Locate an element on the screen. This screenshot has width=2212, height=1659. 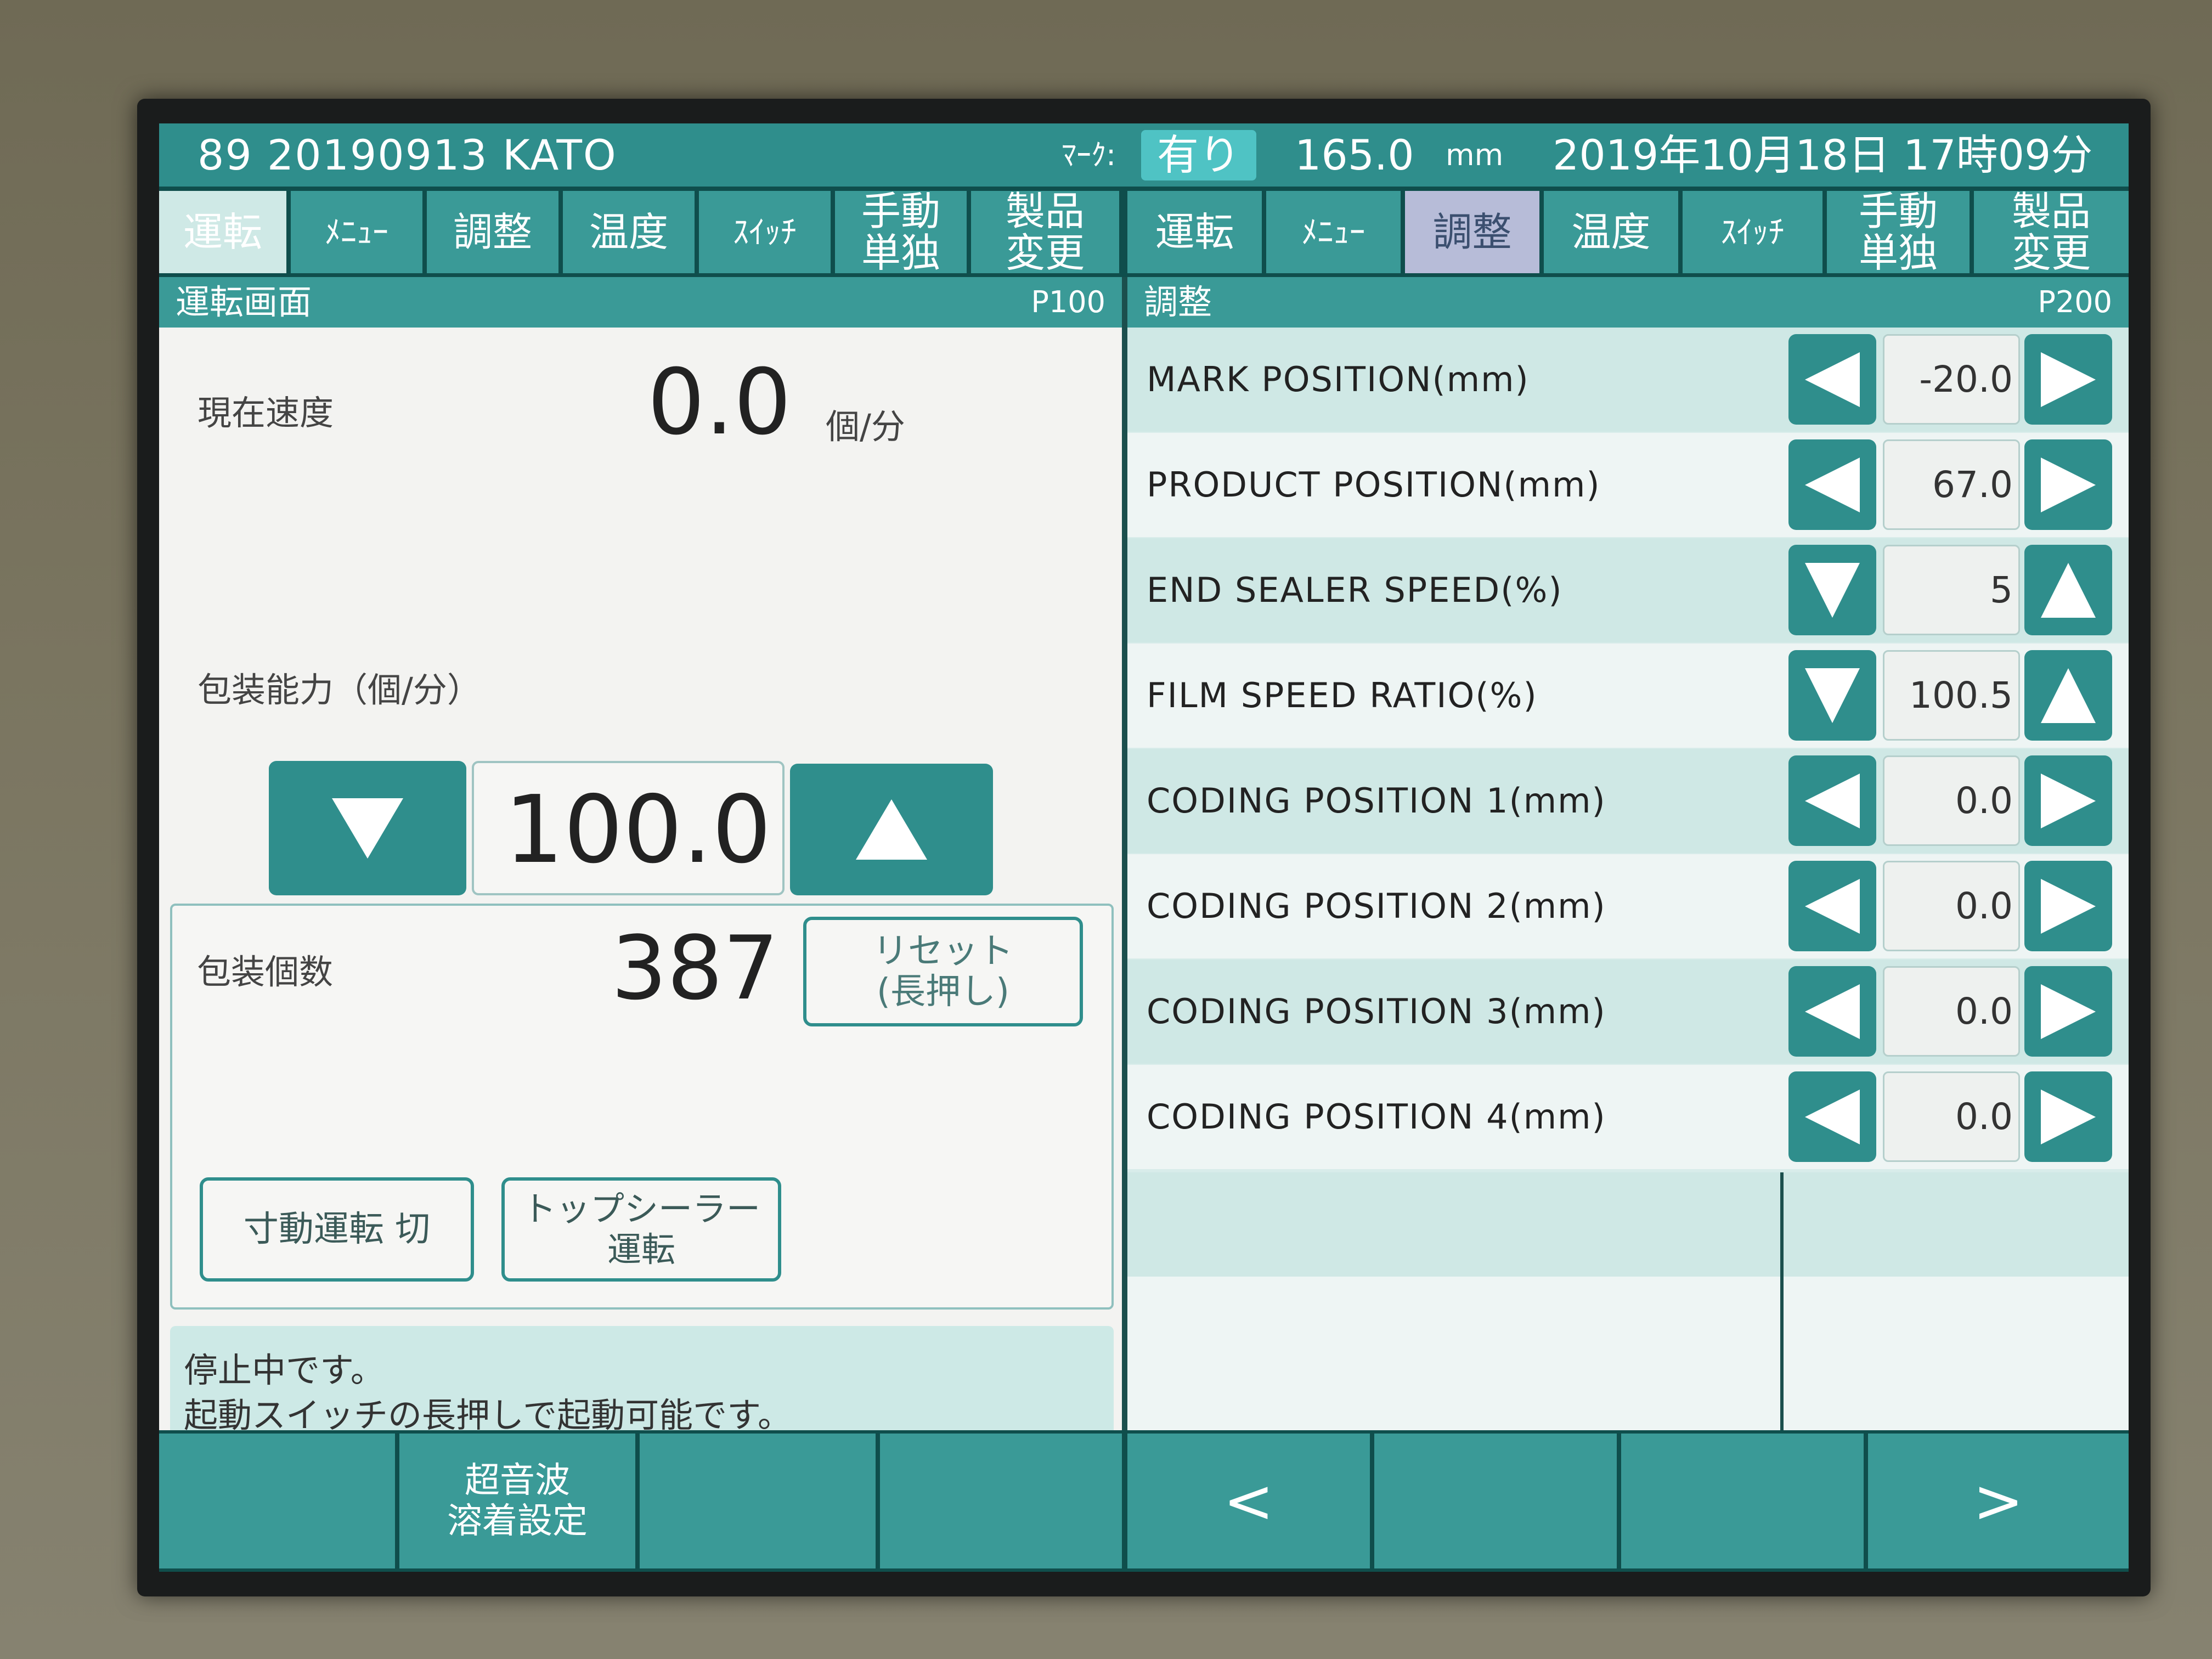
parameter-label: END SEALER SPEED(%) is located at coordinates (1355, 590).